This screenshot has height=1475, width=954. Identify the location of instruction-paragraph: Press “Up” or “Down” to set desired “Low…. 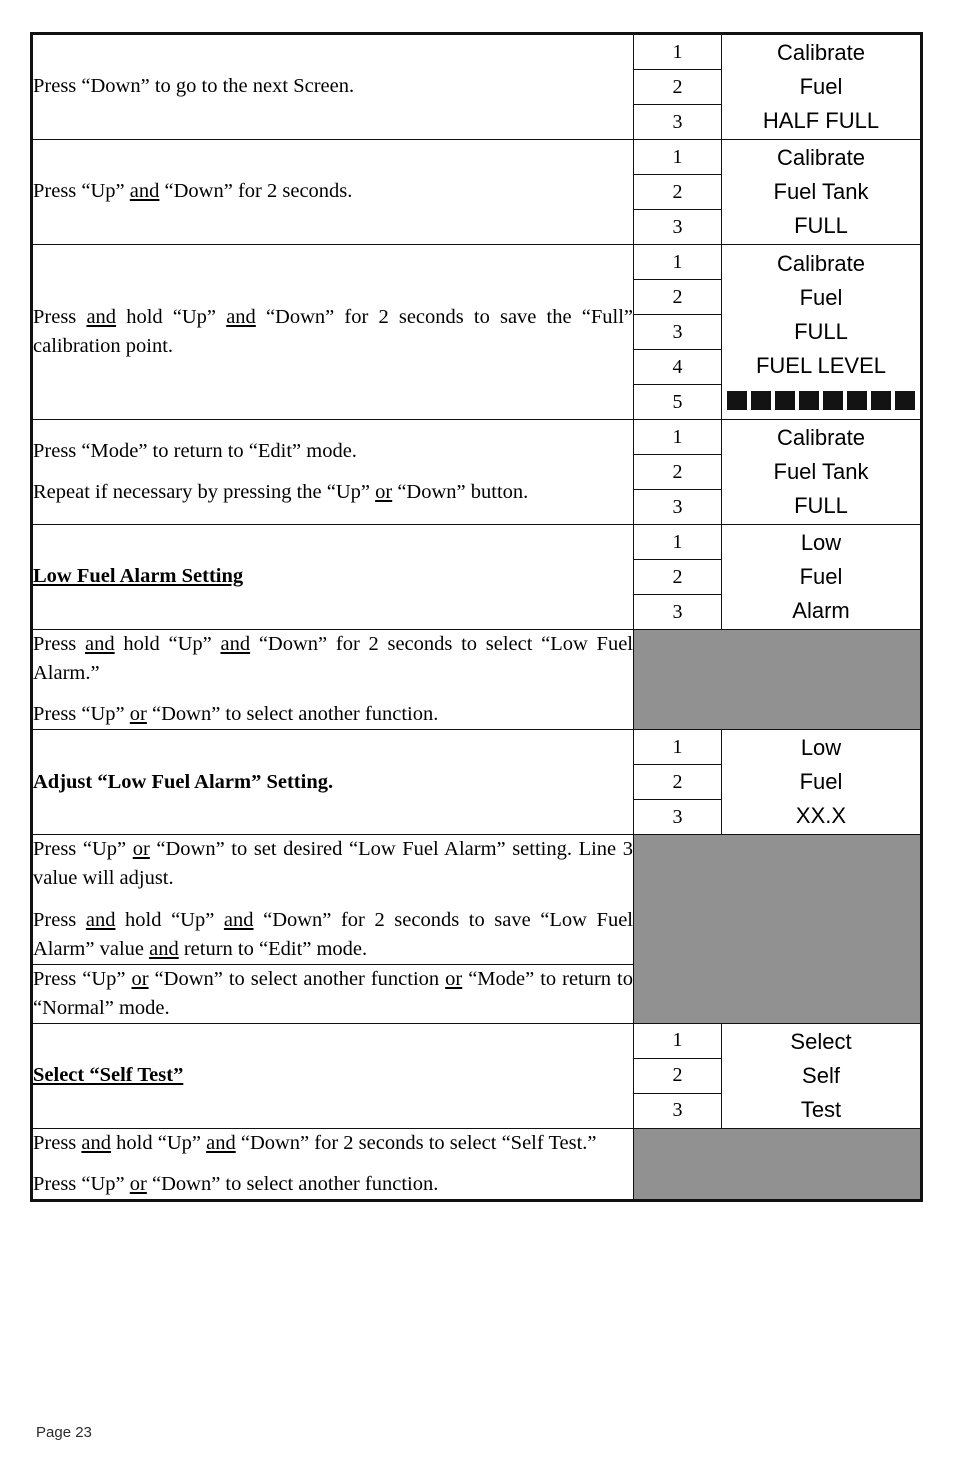
(333, 864).